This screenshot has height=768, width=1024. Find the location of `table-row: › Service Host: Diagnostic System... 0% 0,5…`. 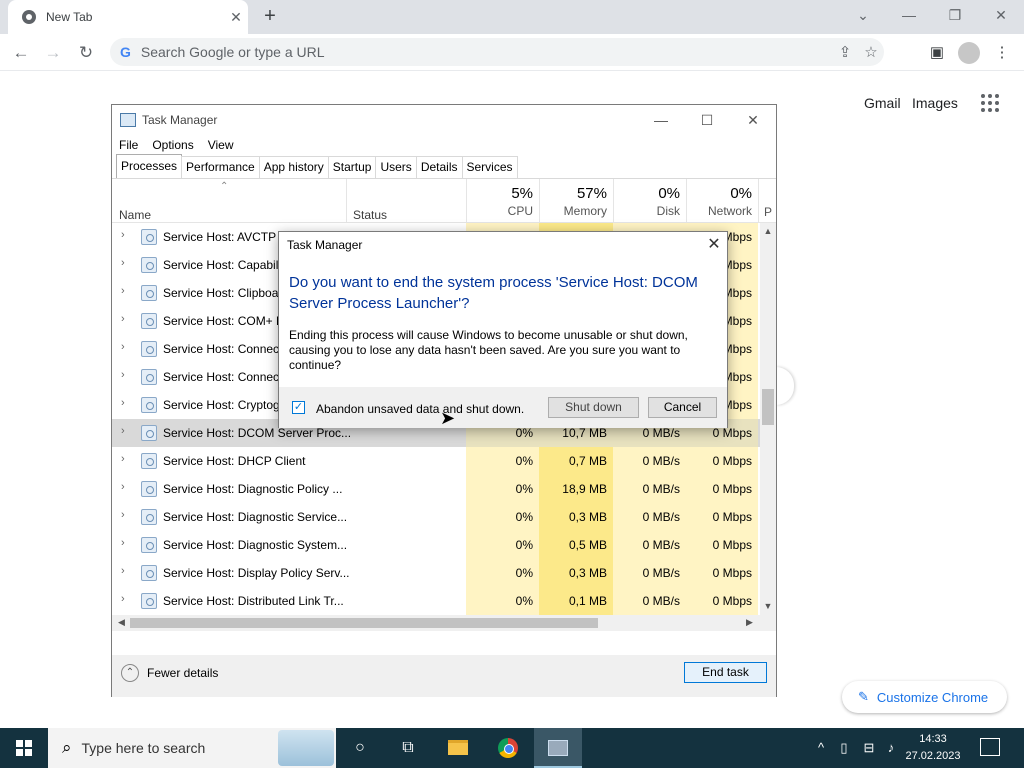

table-row: › Service Host: Diagnostic System... 0% 0,5… is located at coordinates (436, 545).